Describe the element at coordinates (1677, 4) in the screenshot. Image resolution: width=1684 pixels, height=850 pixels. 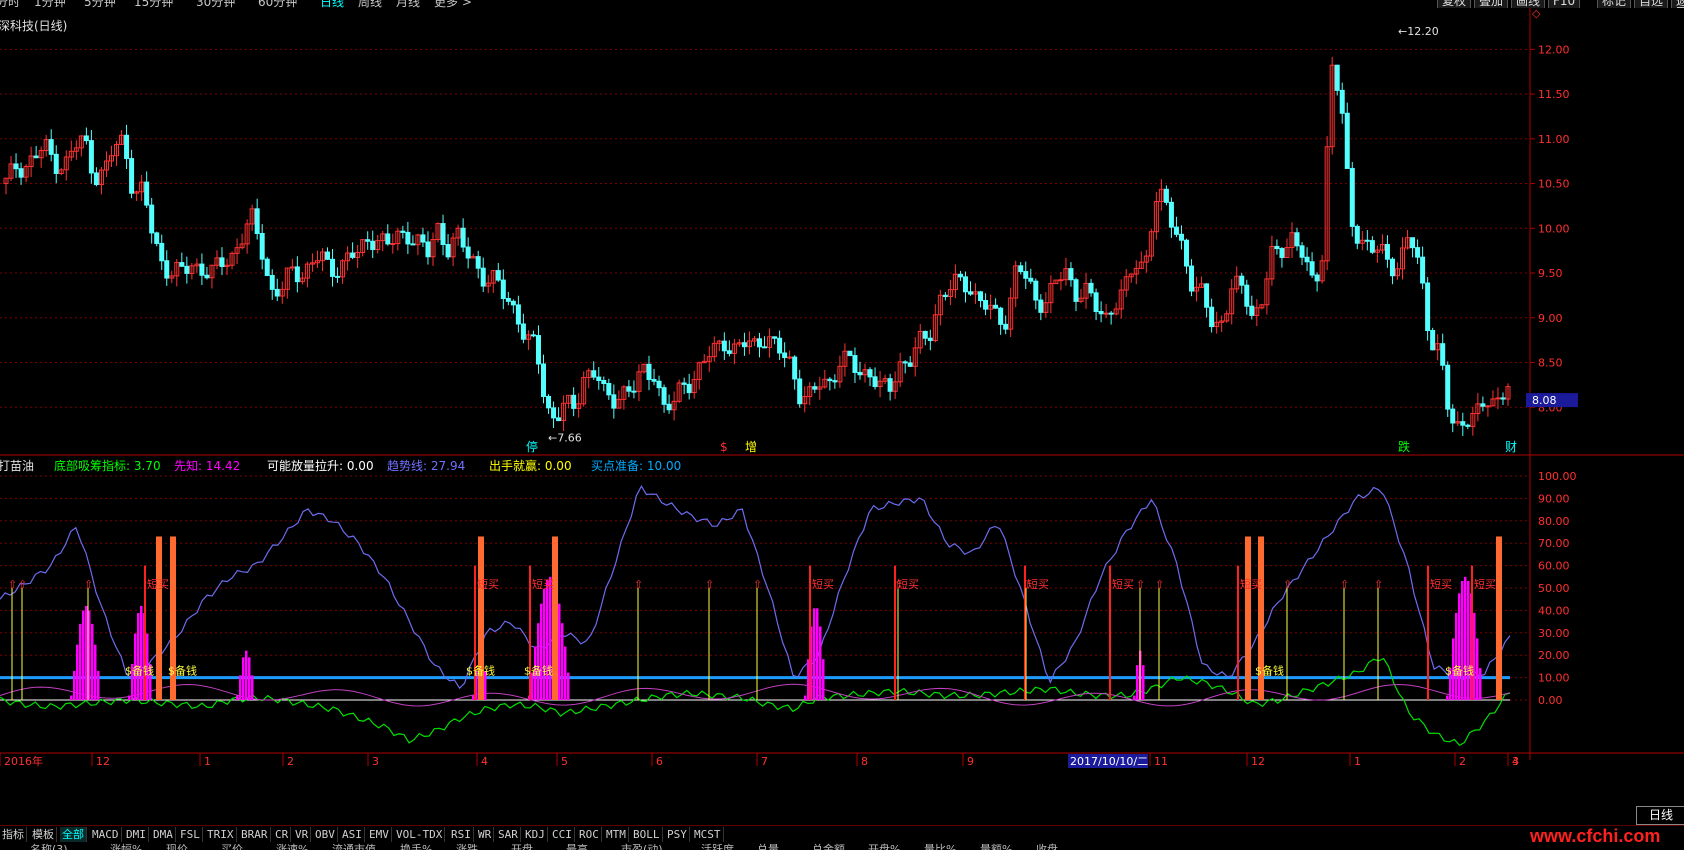
I see `toolbar-button: 返回` at that location.